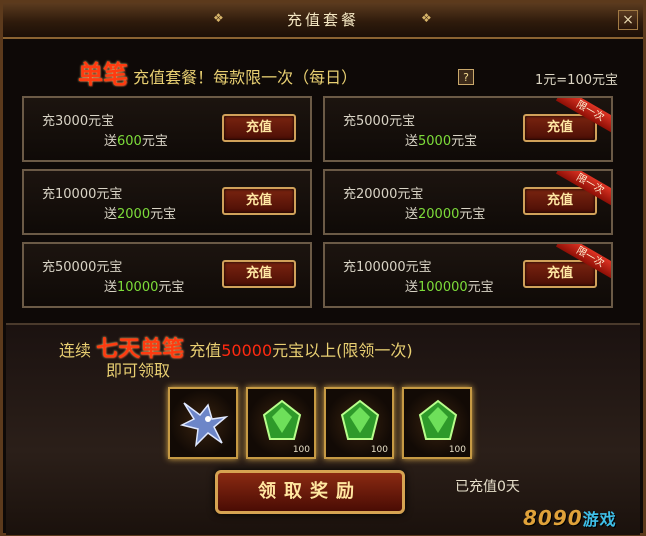 This screenshot has width=646, height=536. Describe the element at coordinates (138, 370) in the screenshot. I see `streak-note: 即可领取` at that location.